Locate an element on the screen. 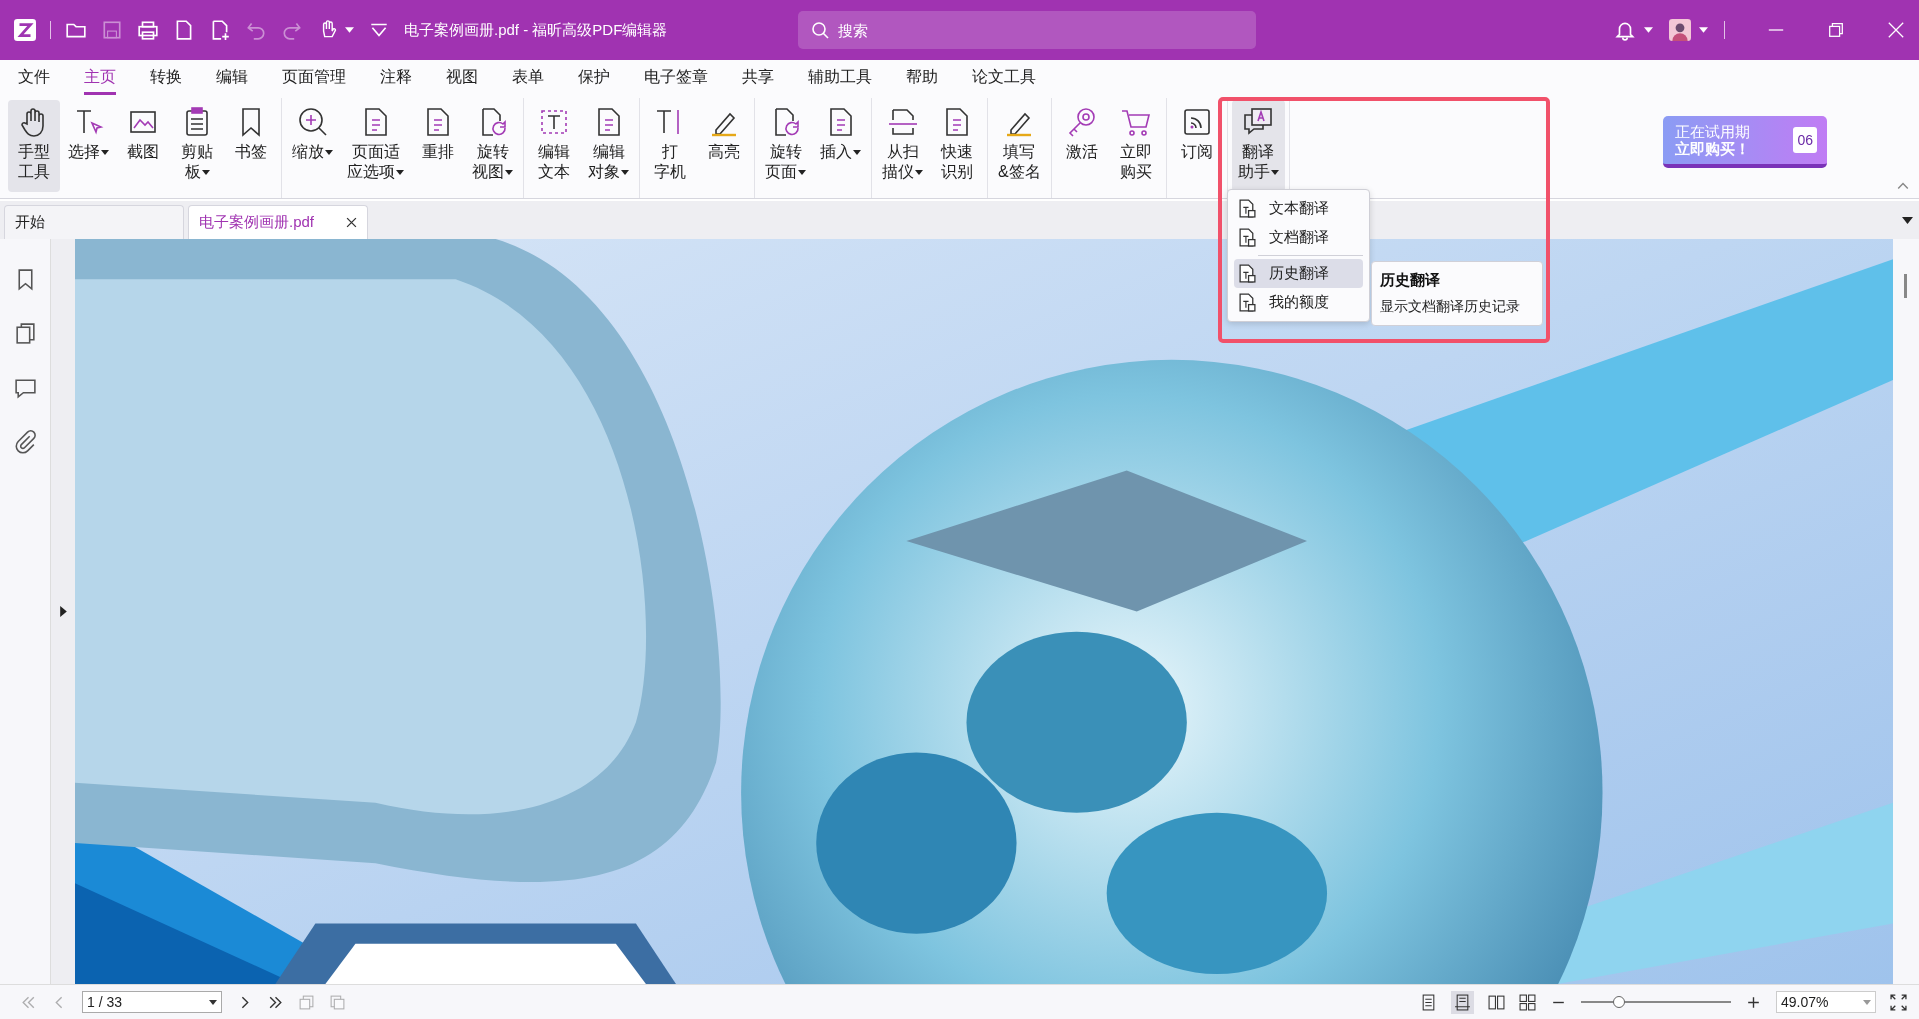 This screenshot has width=1919, height=1019. menu-tab: 论文工具 is located at coordinates (1004, 79).